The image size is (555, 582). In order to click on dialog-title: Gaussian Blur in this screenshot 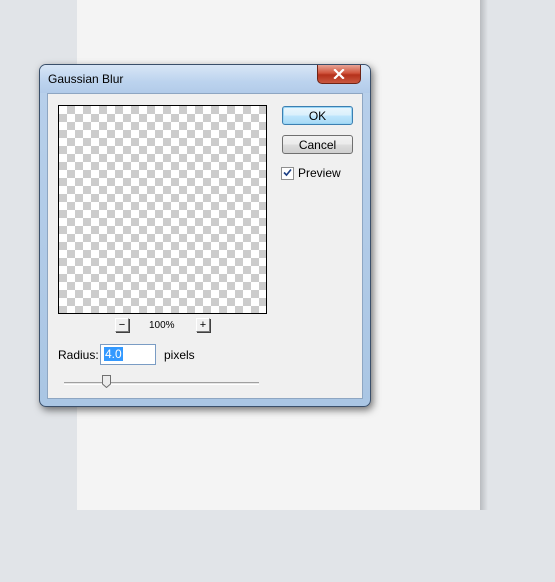, I will do `click(86, 79)`.